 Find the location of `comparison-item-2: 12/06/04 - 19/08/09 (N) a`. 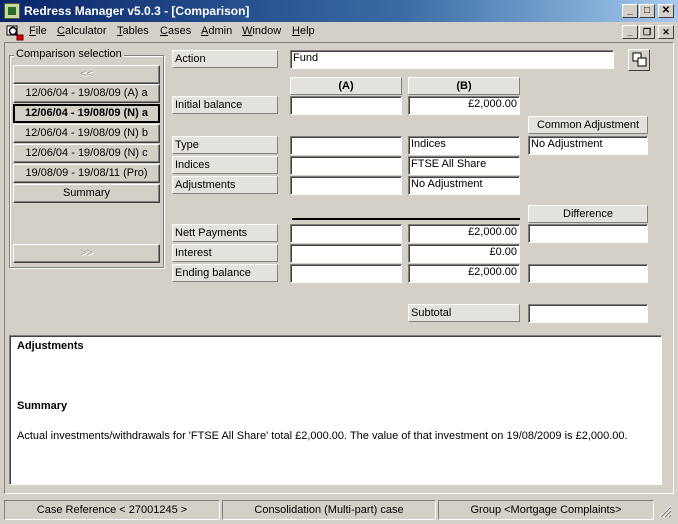

comparison-item-2: 12/06/04 - 19/08/09 (N) a is located at coordinates (86, 113).